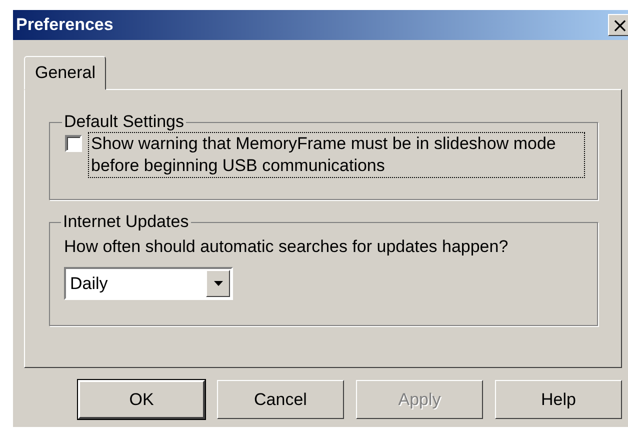 Image resolution: width=628 pixels, height=433 pixels. I want to click on close-button: ×, so click(618, 25).